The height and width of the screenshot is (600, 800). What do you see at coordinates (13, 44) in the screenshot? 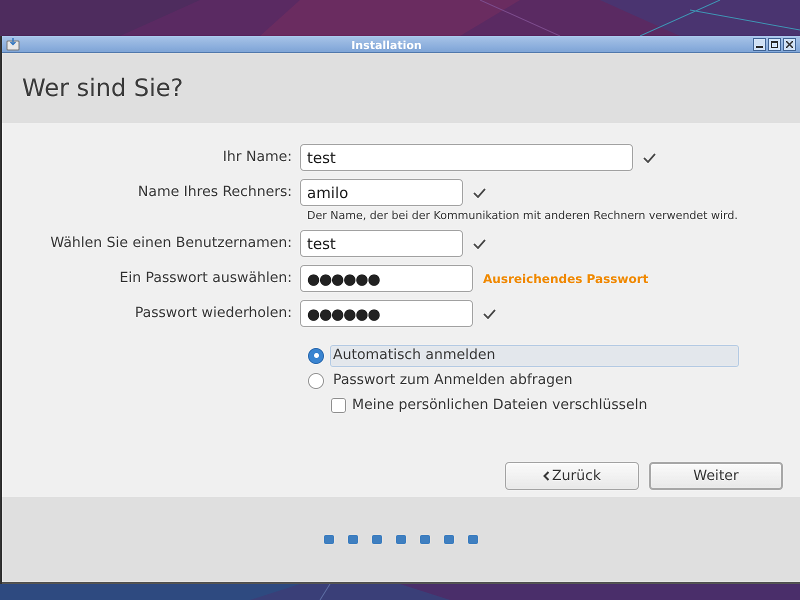
I see `installer-icon` at bounding box center [13, 44].